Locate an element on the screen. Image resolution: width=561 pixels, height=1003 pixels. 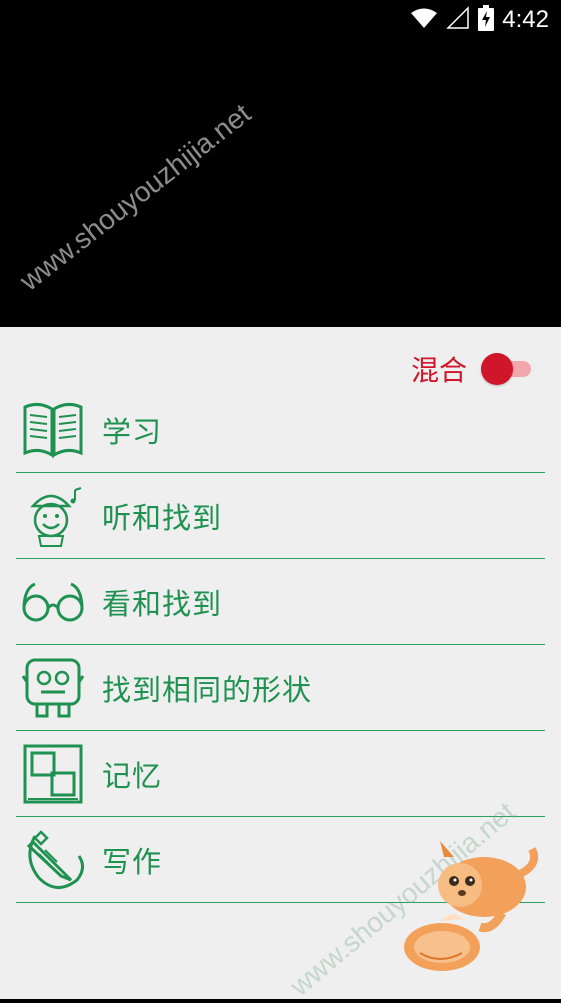
pencil-icon is located at coordinates (53, 860).